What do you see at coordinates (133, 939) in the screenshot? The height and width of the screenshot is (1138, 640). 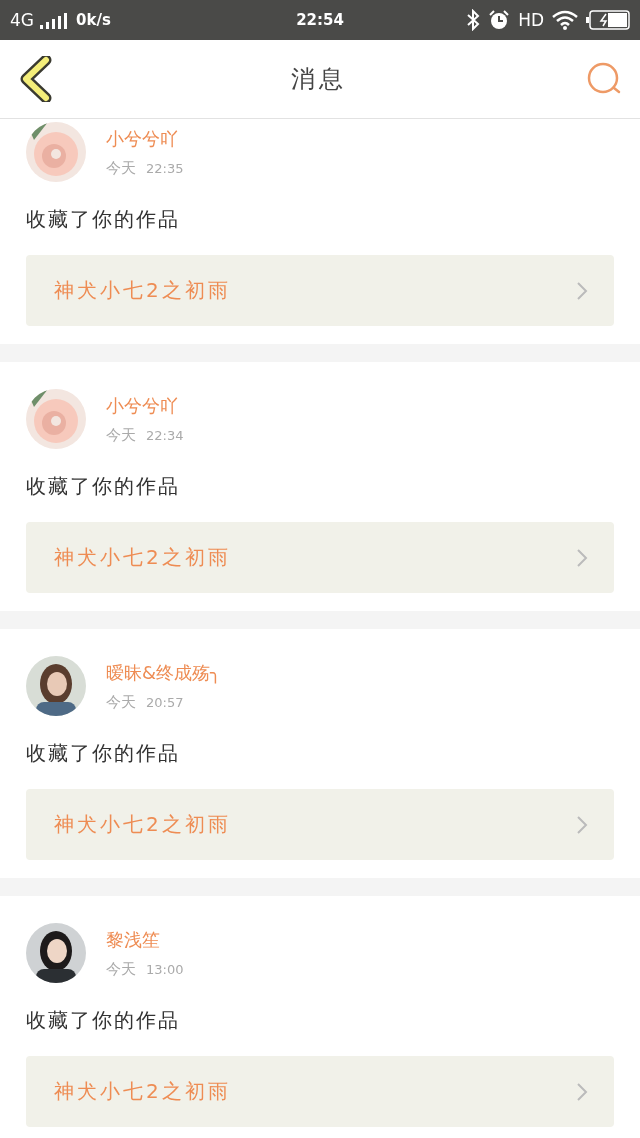 I see `user-name: 黎浅笙` at bounding box center [133, 939].